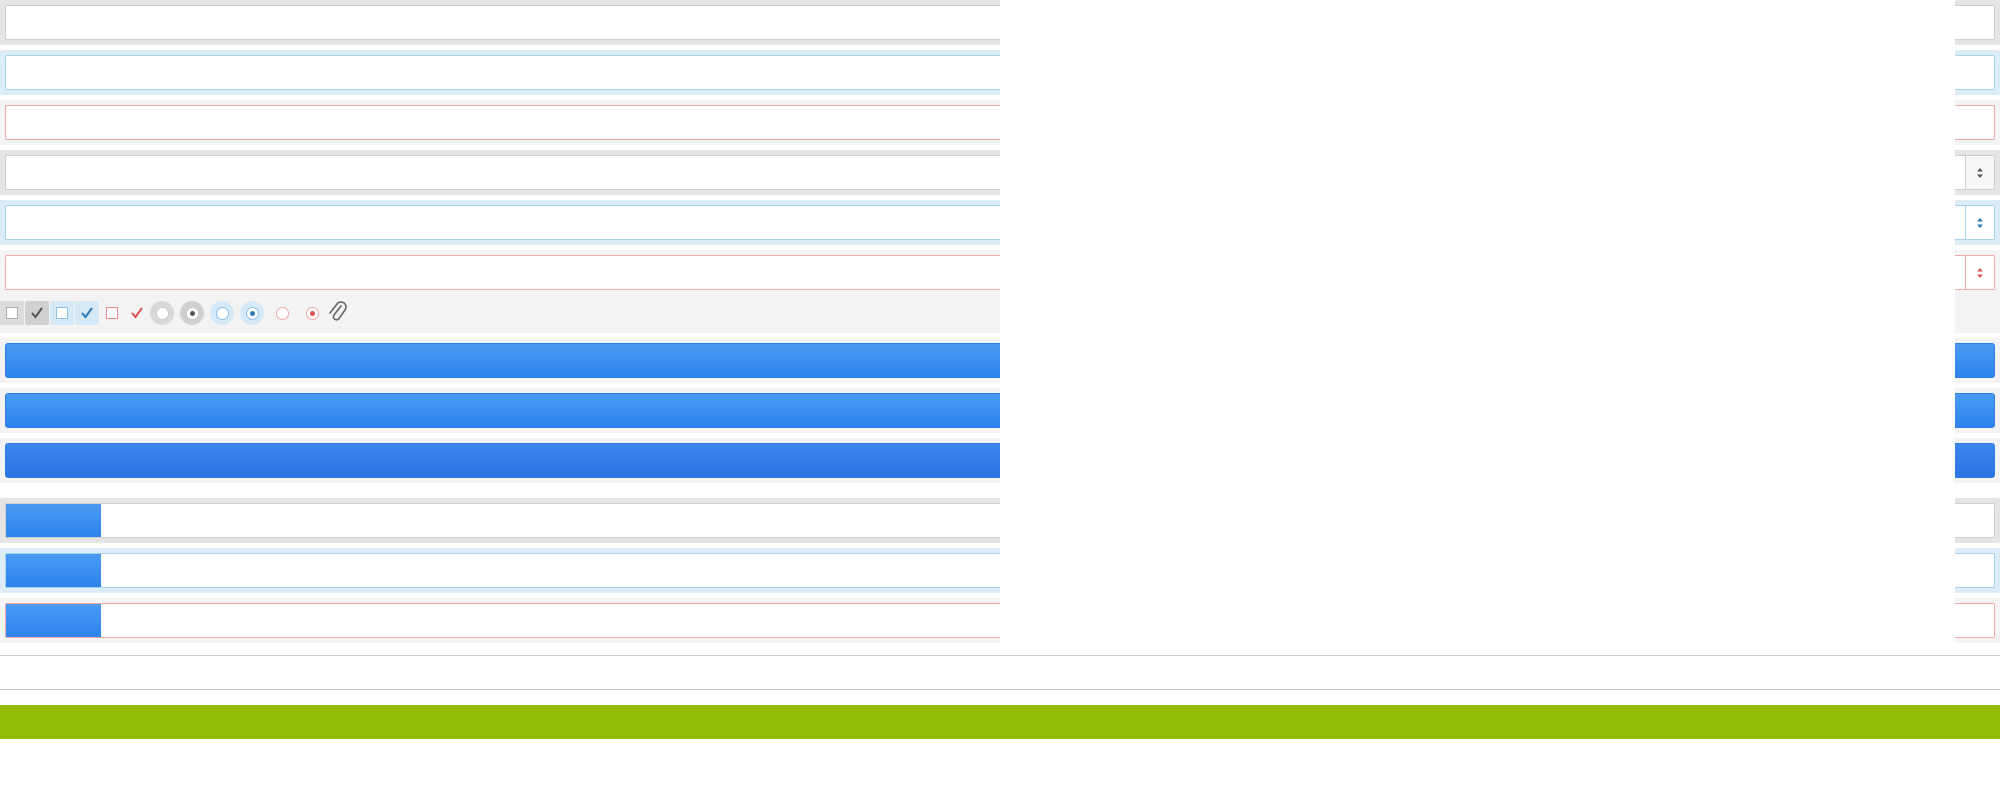 Image resolution: width=2000 pixels, height=800 pixels. What do you see at coordinates (252, 313) in the screenshot?
I see `radio-info-checked` at bounding box center [252, 313].